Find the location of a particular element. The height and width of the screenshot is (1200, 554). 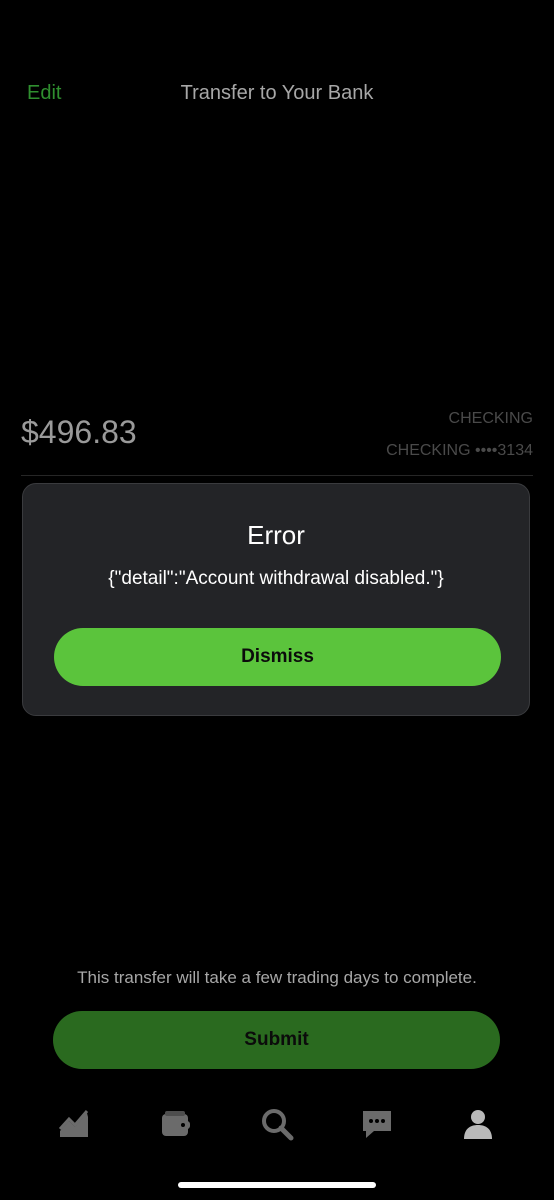

messages-icon is located at coordinates (377, 1124).